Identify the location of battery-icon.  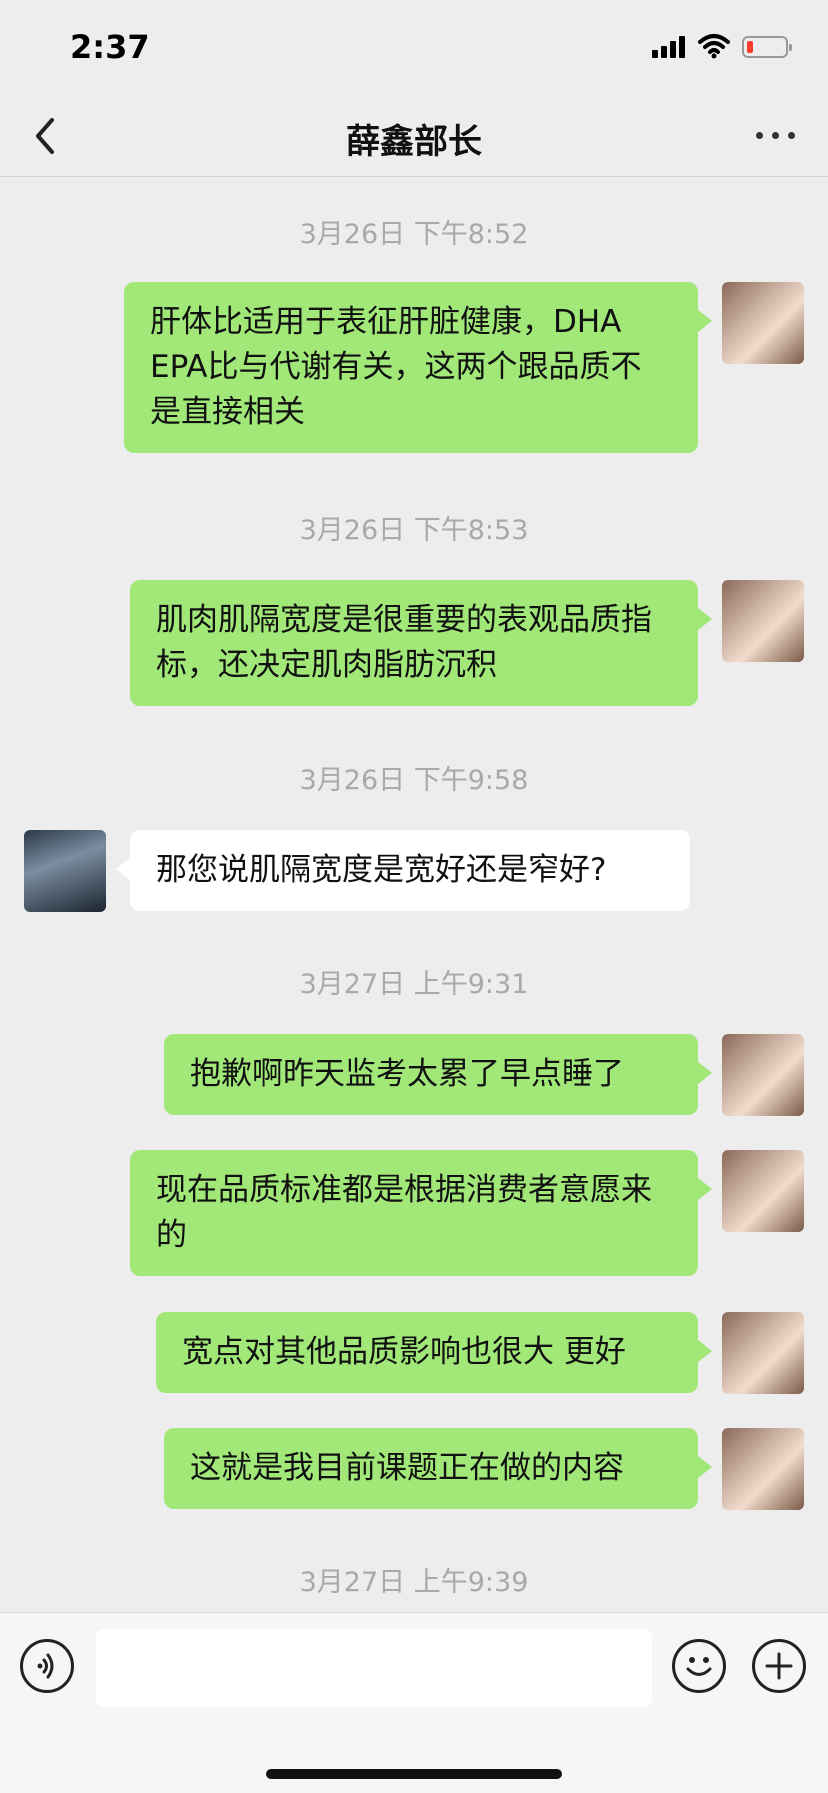
(767, 47).